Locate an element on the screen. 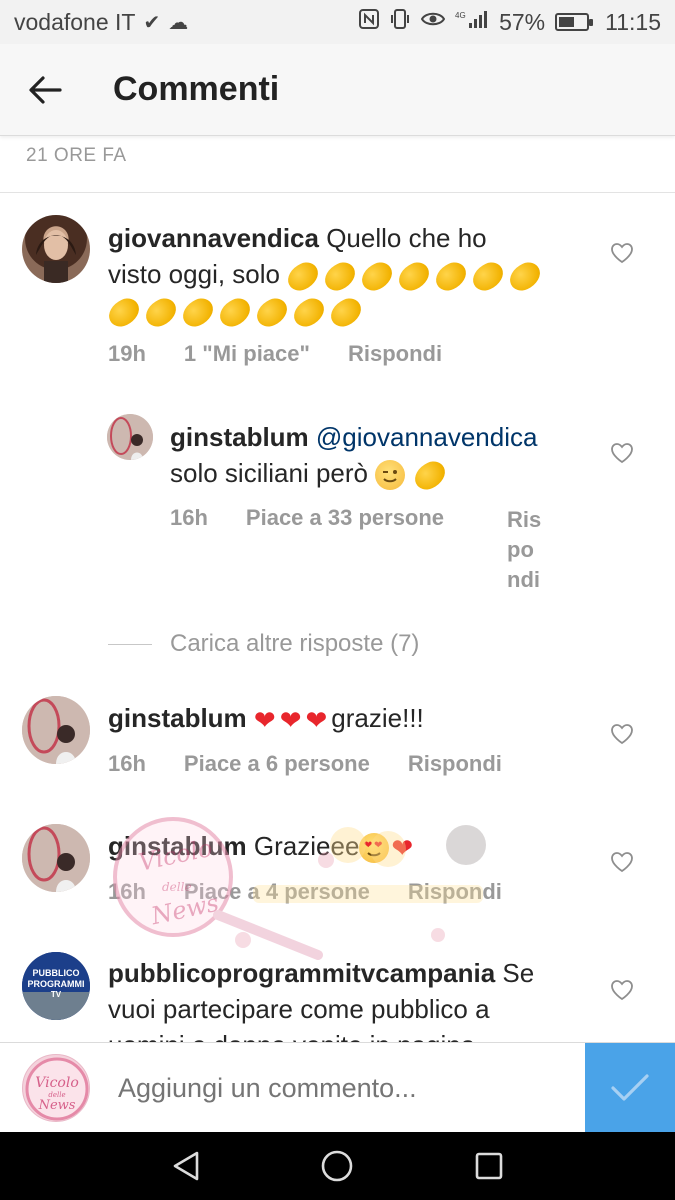  recents-nav-button is located at coordinates (489, 1166).